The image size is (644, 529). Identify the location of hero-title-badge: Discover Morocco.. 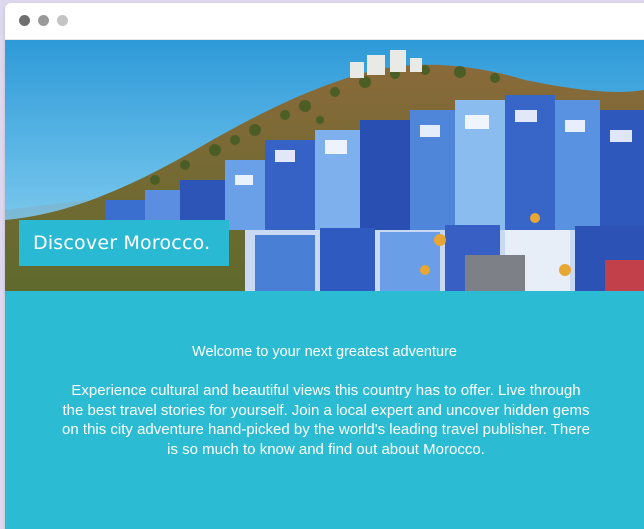
(124, 243).